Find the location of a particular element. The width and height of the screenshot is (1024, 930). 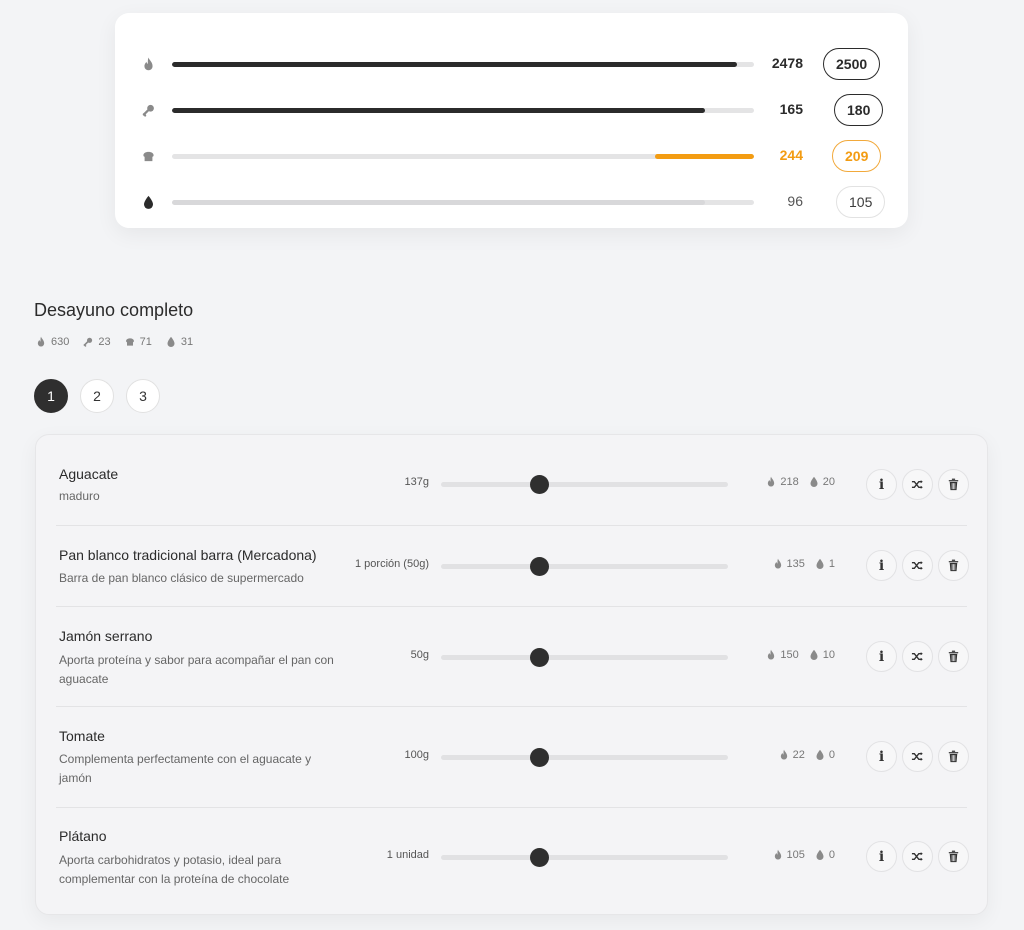

food-macros: 150 10 is located at coordinates (800, 655).